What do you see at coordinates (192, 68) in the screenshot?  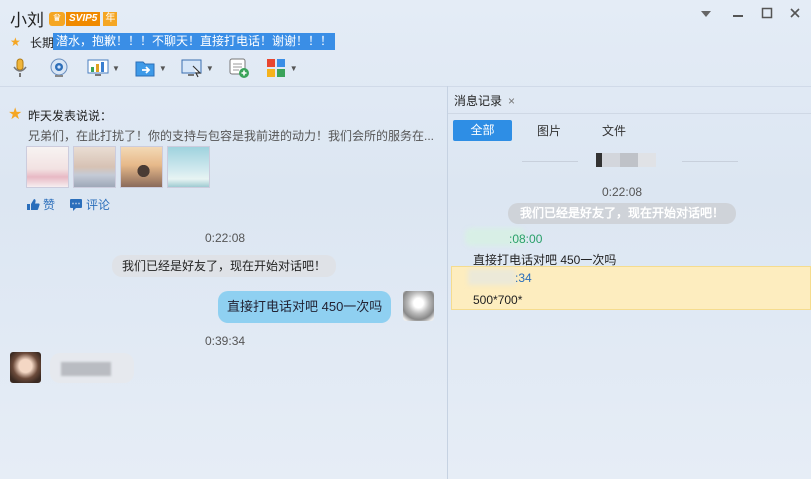 I see `remote-desktop-icon` at bounding box center [192, 68].